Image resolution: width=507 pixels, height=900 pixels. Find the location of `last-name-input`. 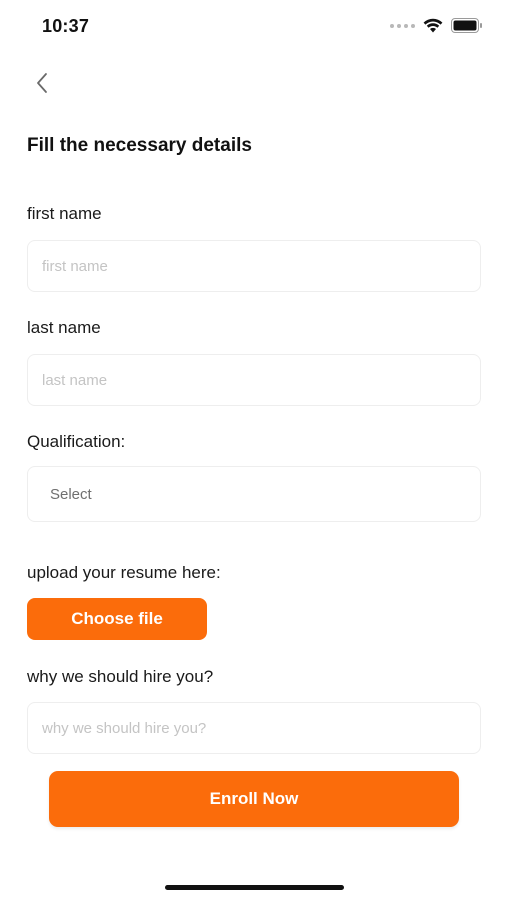

last-name-input is located at coordinates (254, 380).